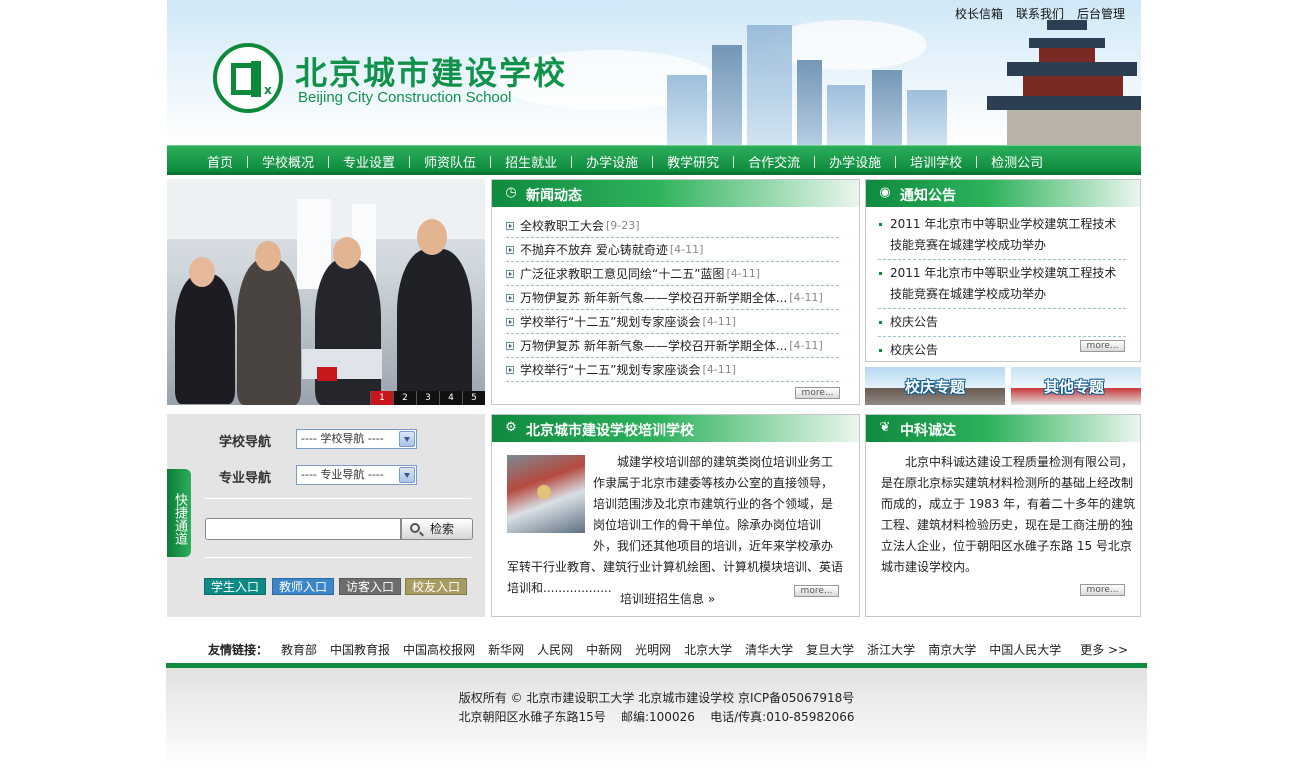 This screenshot has width=1290, height=768. Describe the element at coordinates (248, 78) in the screenshot. I see `school-logo-icon: x` at that location.